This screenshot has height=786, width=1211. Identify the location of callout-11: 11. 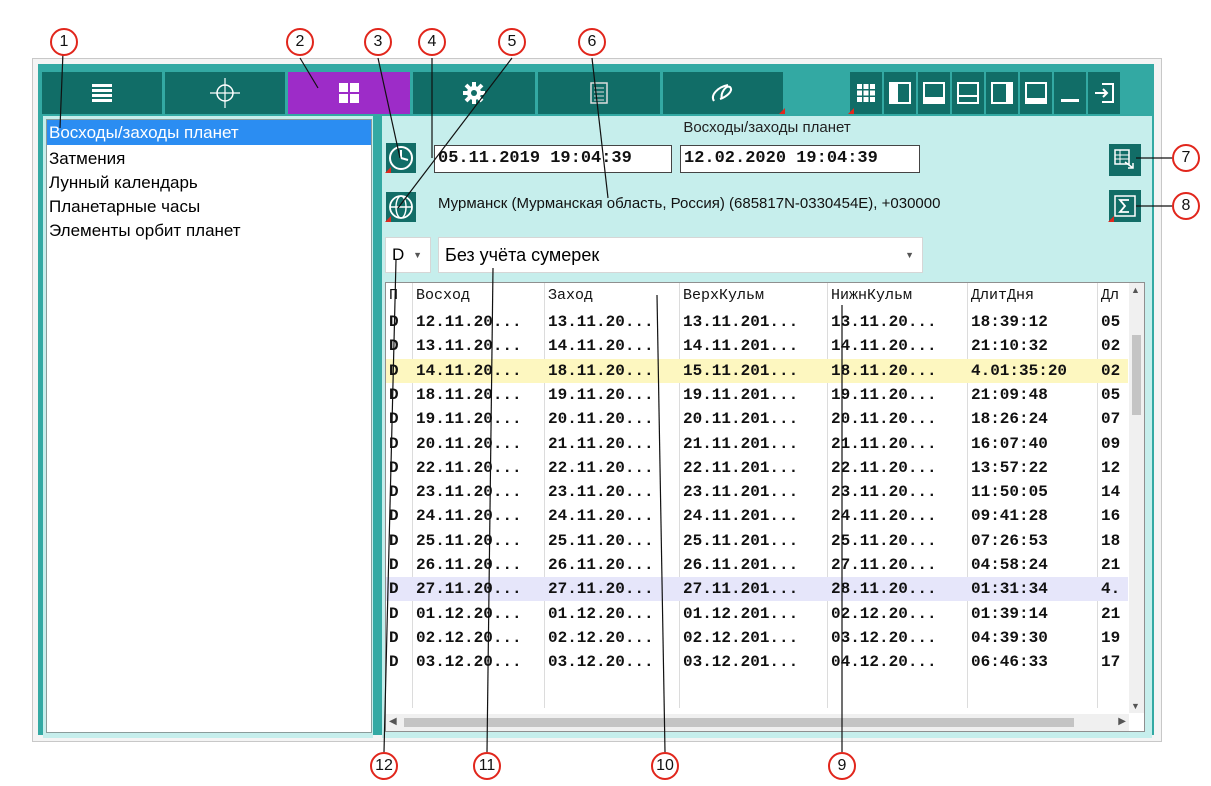
(487, 766).